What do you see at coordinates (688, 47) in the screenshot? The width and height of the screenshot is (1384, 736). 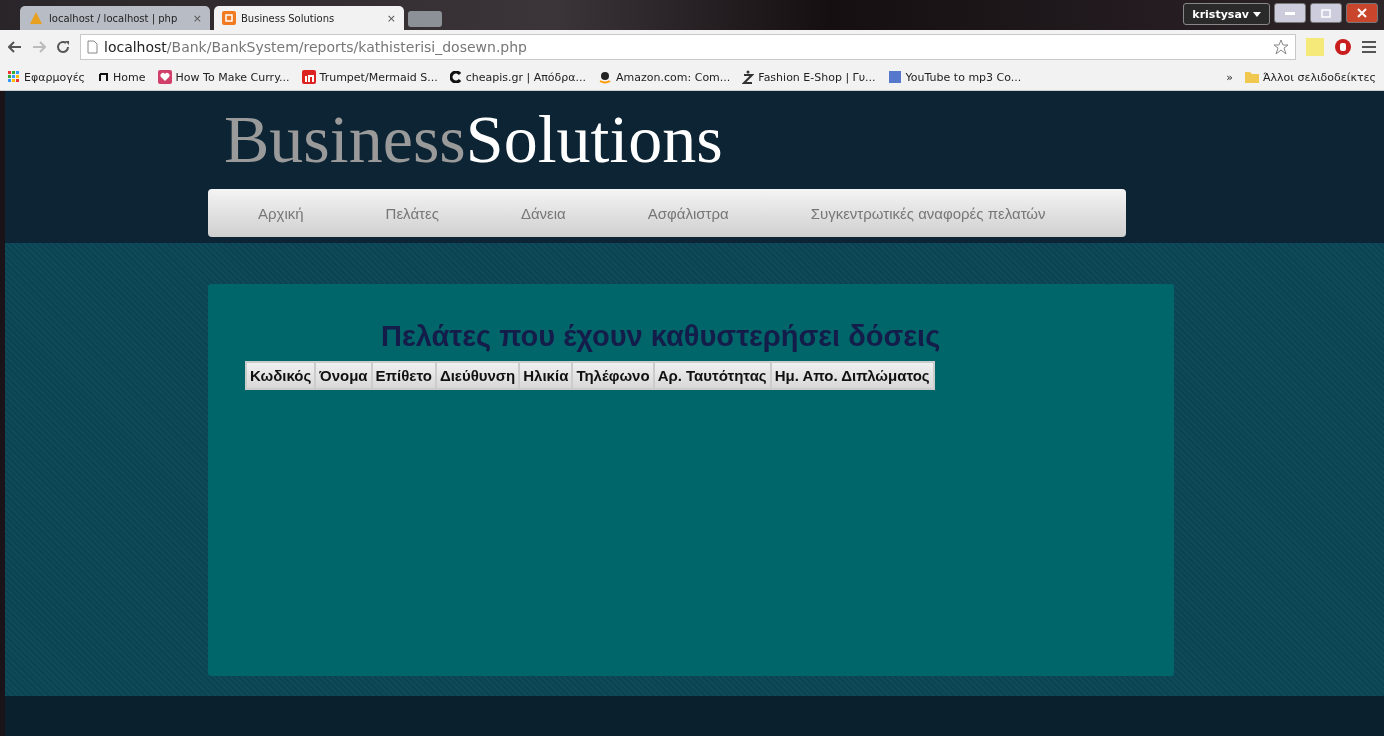 I see `address-bar: localhost/Bank/BankSystem/reports/kathisterisi_dosewn.php` at bounding box center [688, 47].